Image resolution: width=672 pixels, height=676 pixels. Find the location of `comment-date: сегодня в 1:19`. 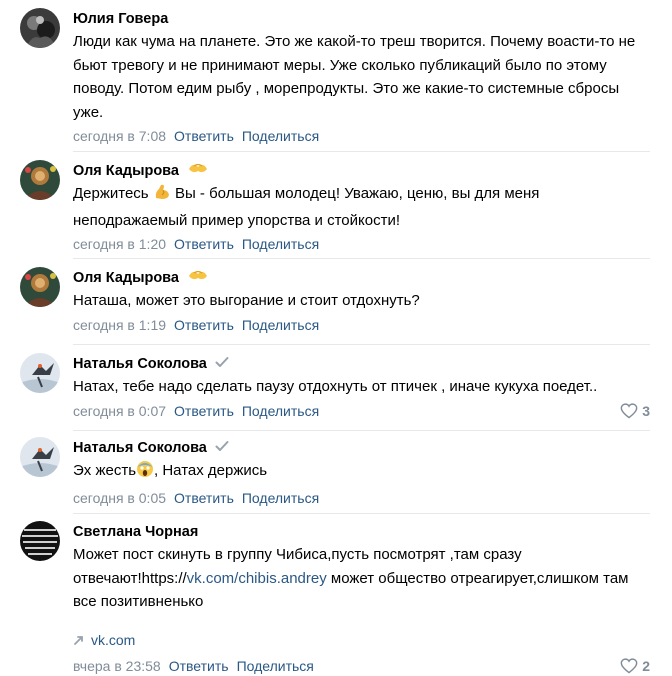

comment-date: сегодня в 1:19 is located at coordinates (119, 325).